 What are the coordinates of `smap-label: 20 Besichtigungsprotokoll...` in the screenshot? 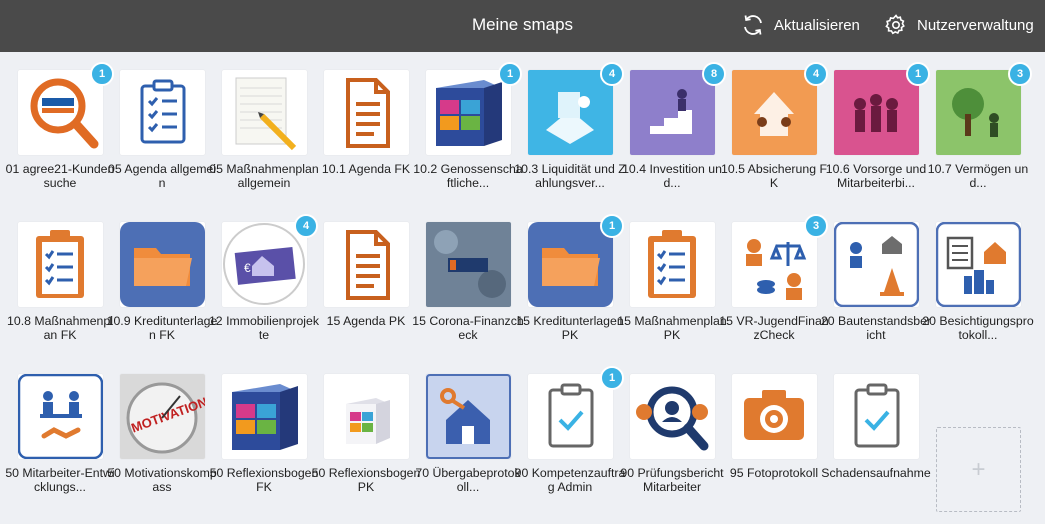 It's located at (978, 328).